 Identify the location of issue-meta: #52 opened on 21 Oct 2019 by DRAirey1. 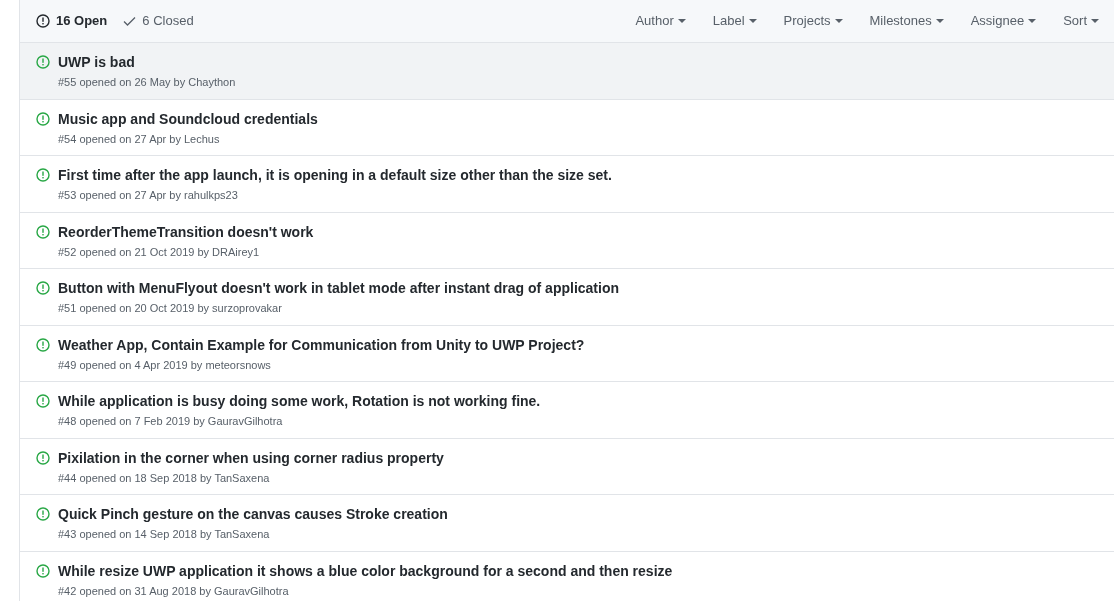
(159, 251).